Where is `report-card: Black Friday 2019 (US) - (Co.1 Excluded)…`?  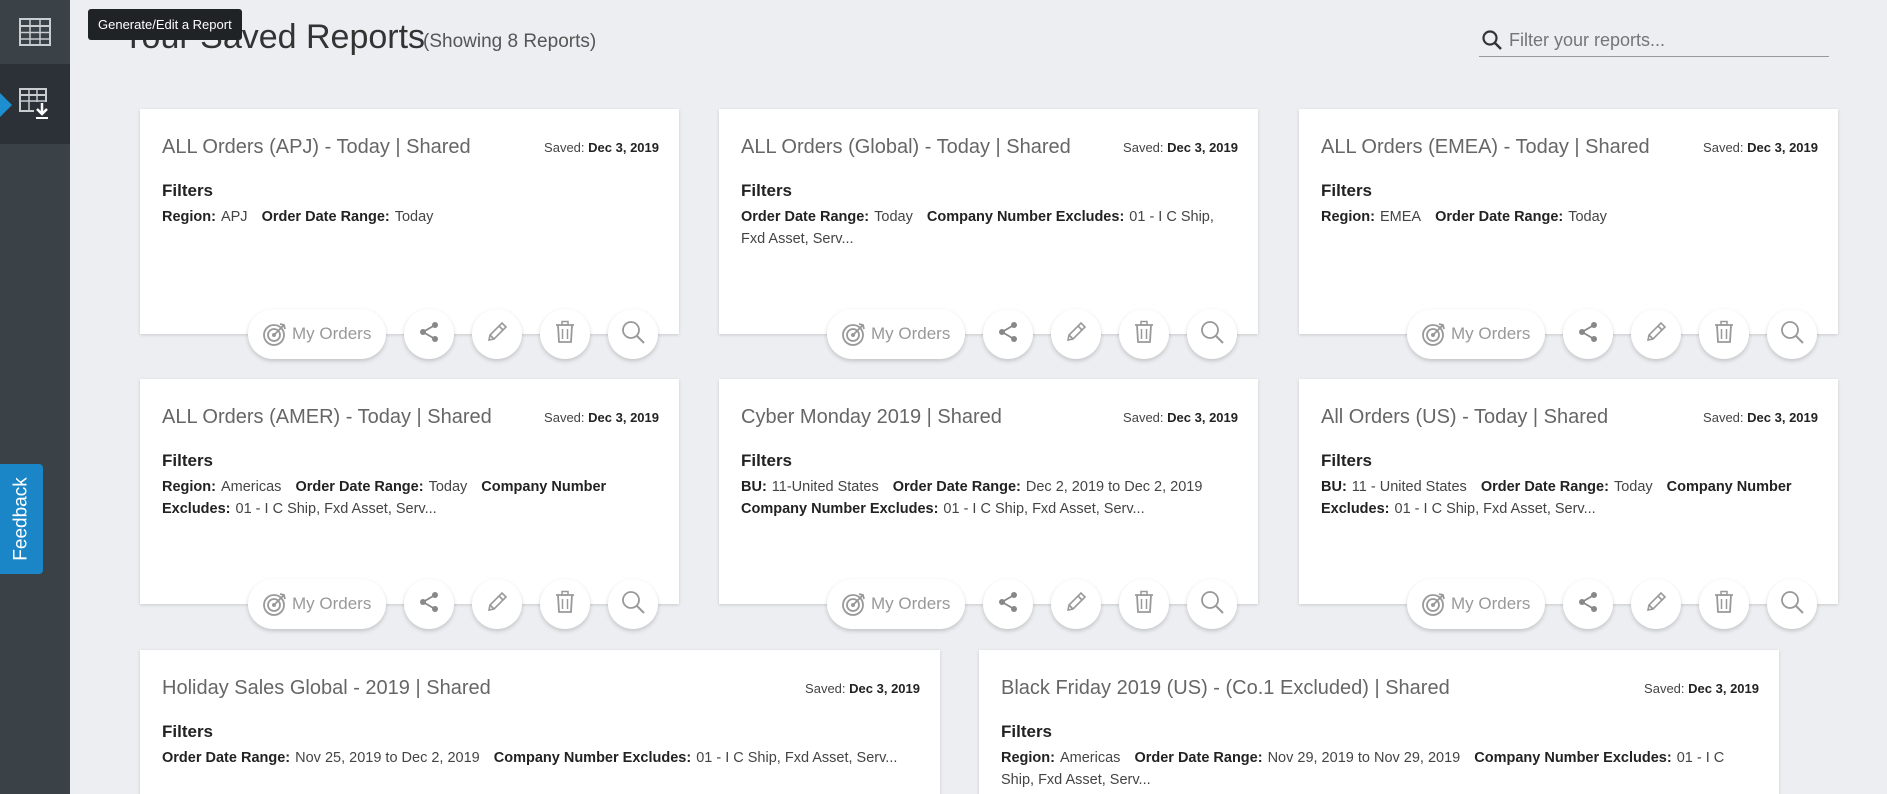
report-card: Black Friday 2019 (US) - (Co.1 Excluded)… is located at coordinates (1379, 722).